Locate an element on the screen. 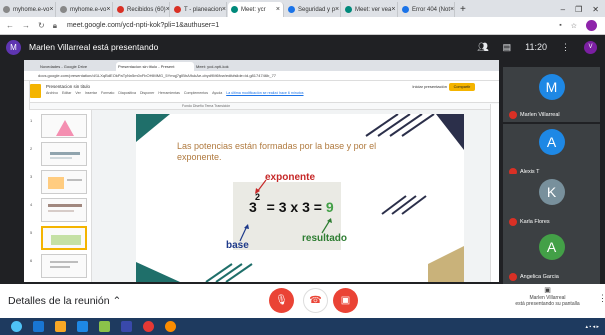  browser-tab-active: Meet: ycr × is located at coordinates (256, 9).